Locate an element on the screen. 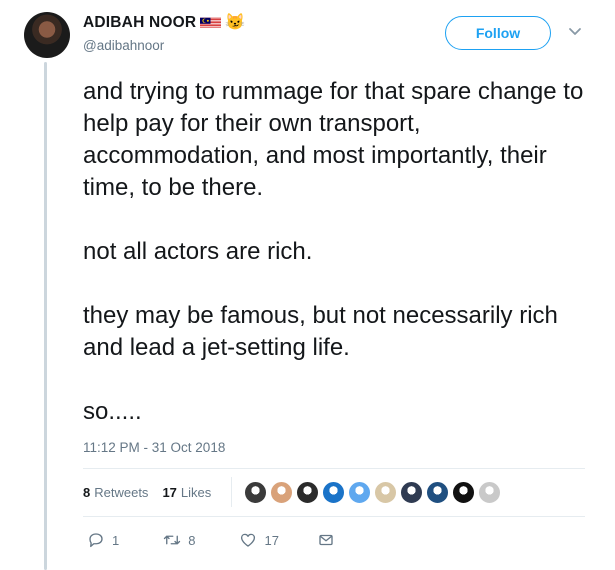 Image resolution: width=615 pixels, height=570 pixels. likes-label: Likes is located at coordinates (196, 492).